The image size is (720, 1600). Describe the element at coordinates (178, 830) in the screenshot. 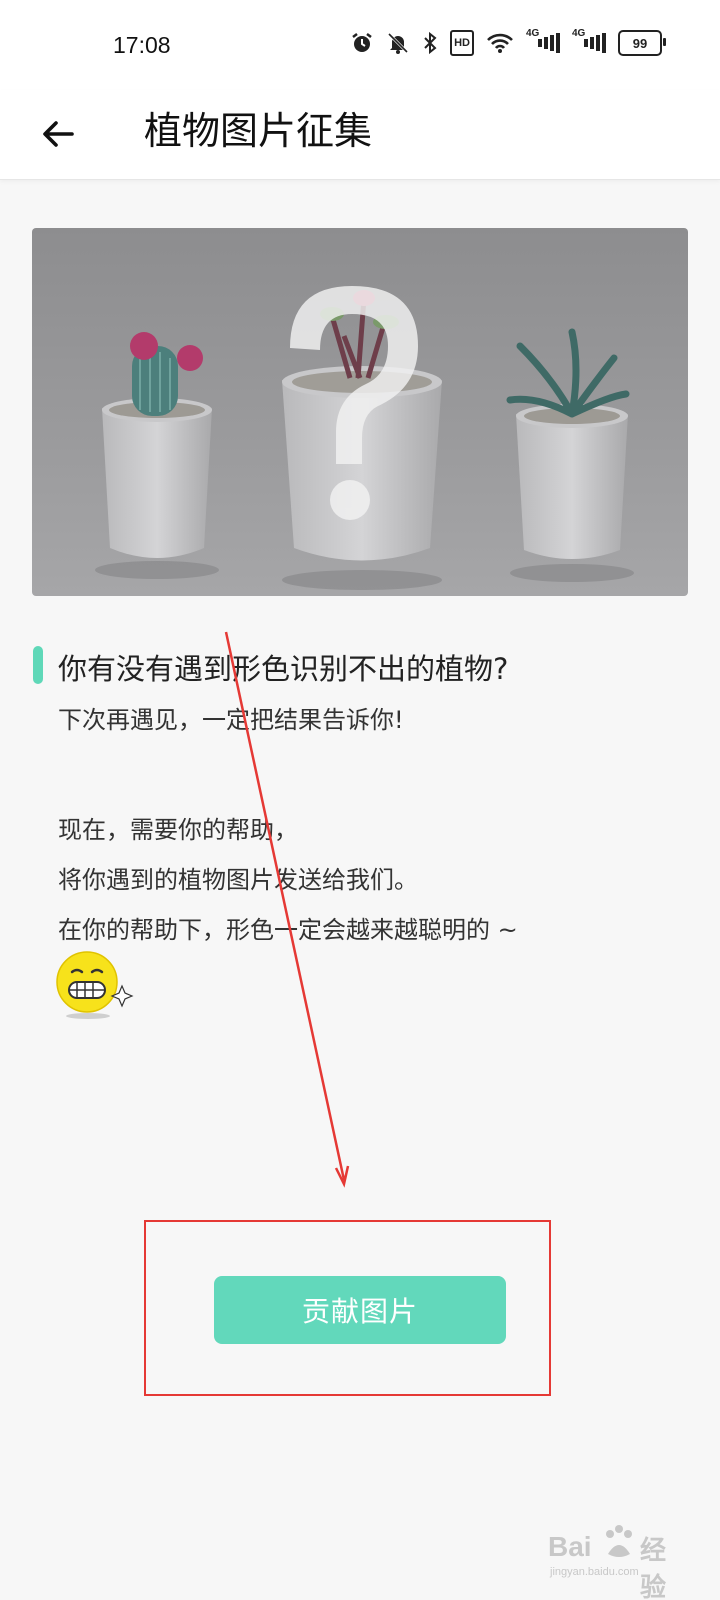

I see `body-text-line-2: 现在，需要你的帮助，` at that location.